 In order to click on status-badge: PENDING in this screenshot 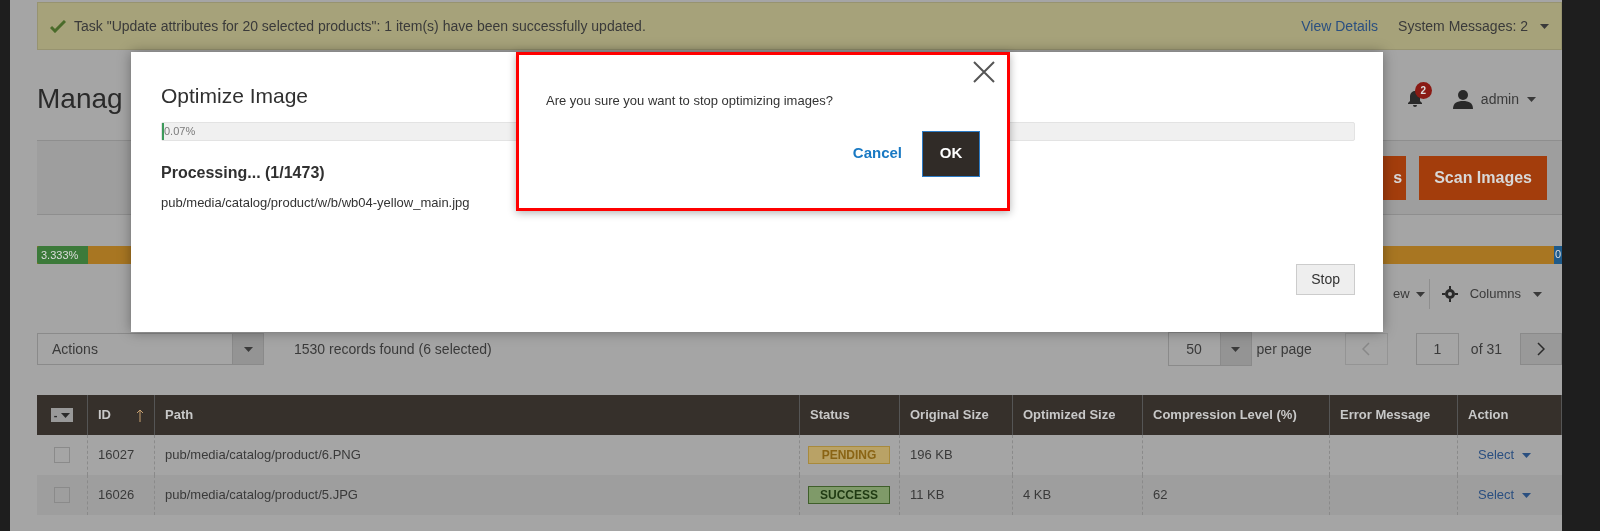, I will do `click(849, 455)`.